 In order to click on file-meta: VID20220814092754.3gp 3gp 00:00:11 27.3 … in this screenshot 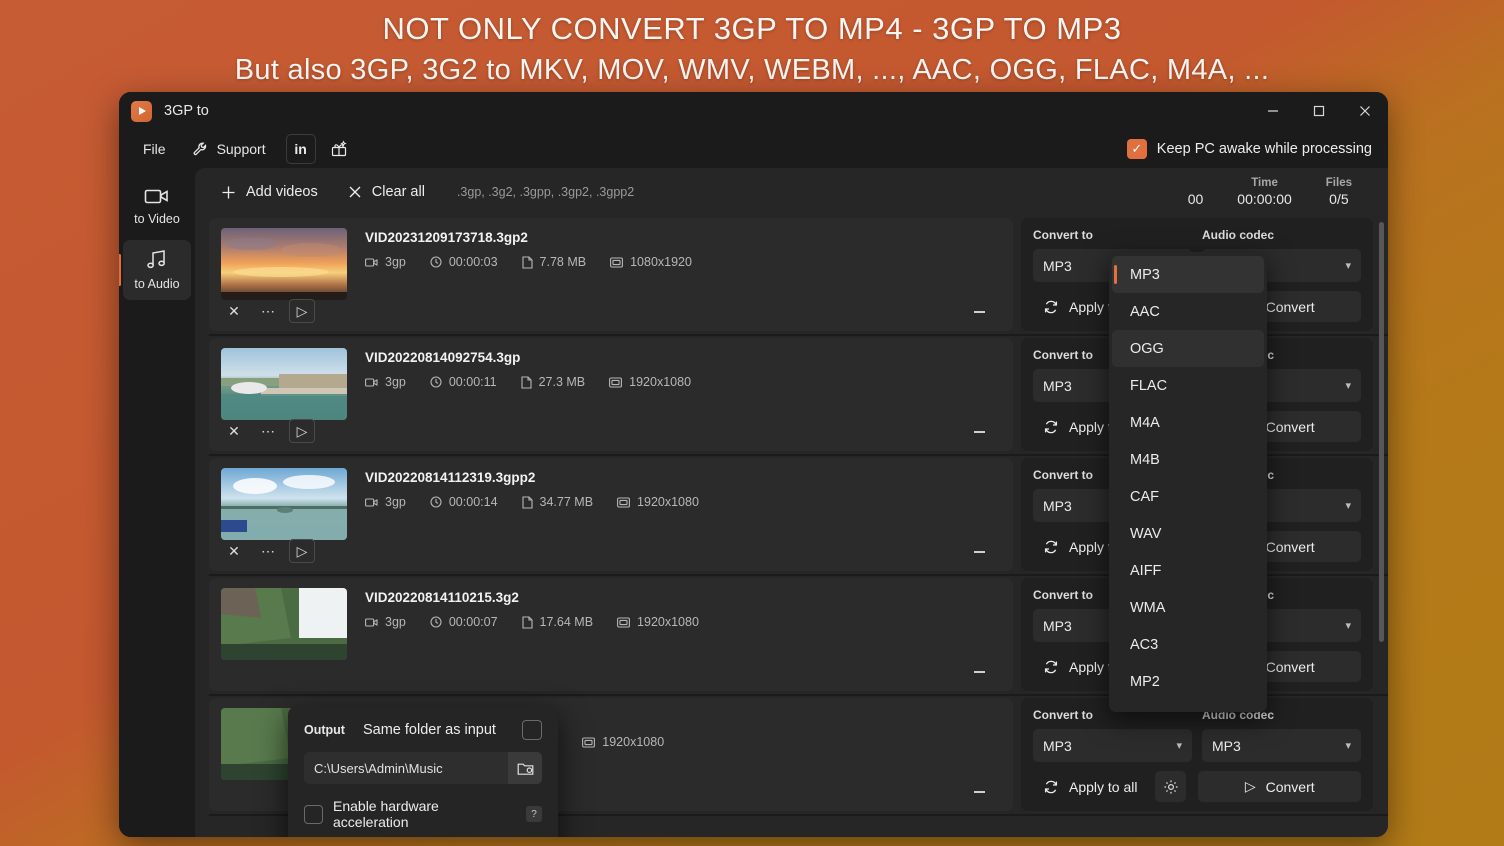, I will do `click(528, 394)`.